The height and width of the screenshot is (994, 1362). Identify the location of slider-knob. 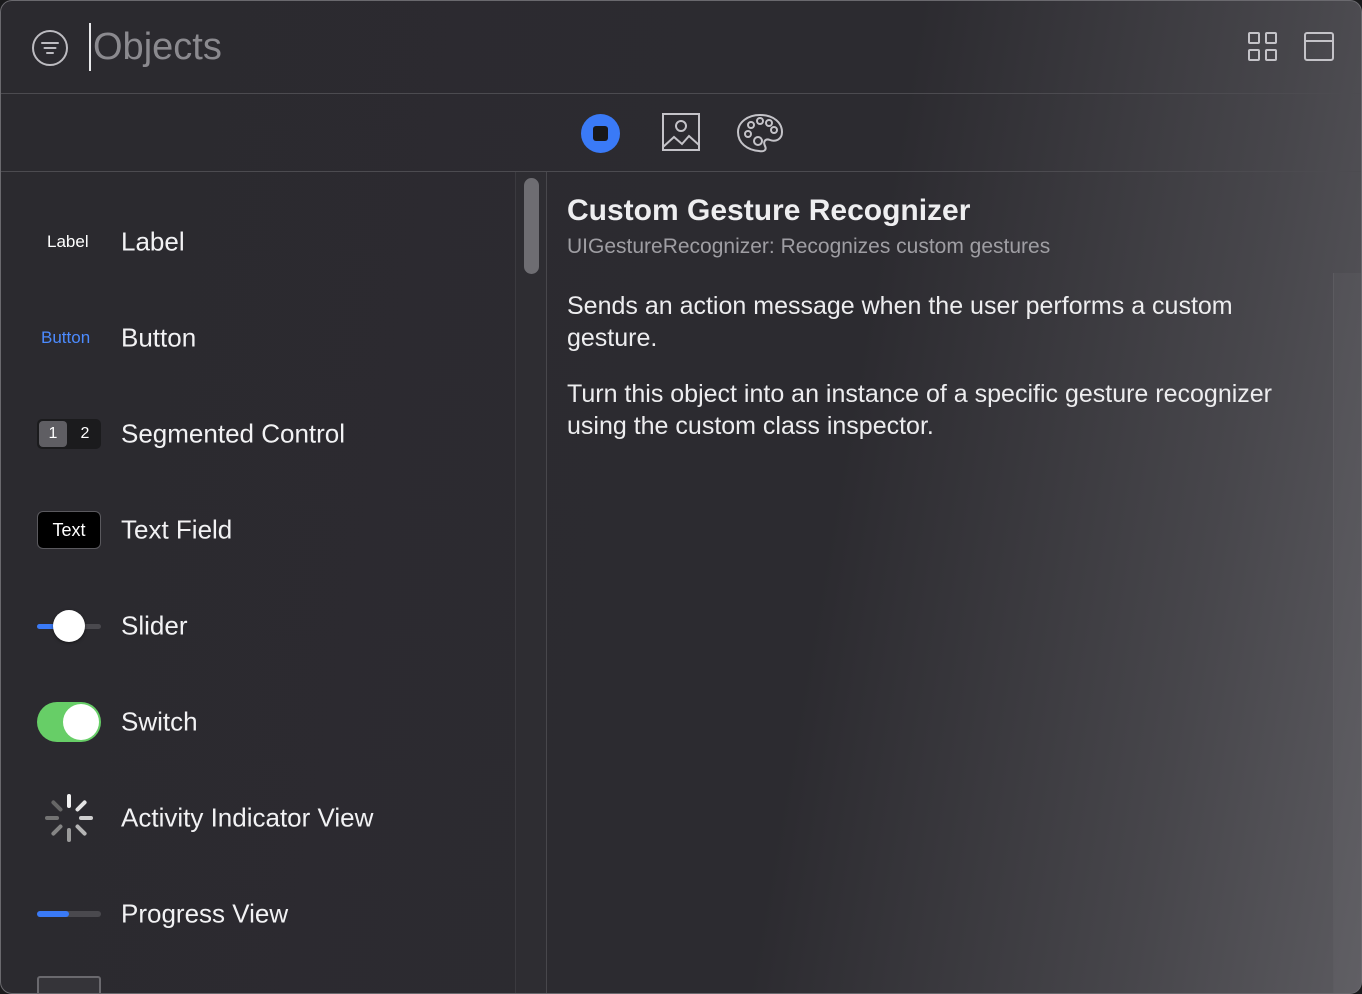
(69, 626).